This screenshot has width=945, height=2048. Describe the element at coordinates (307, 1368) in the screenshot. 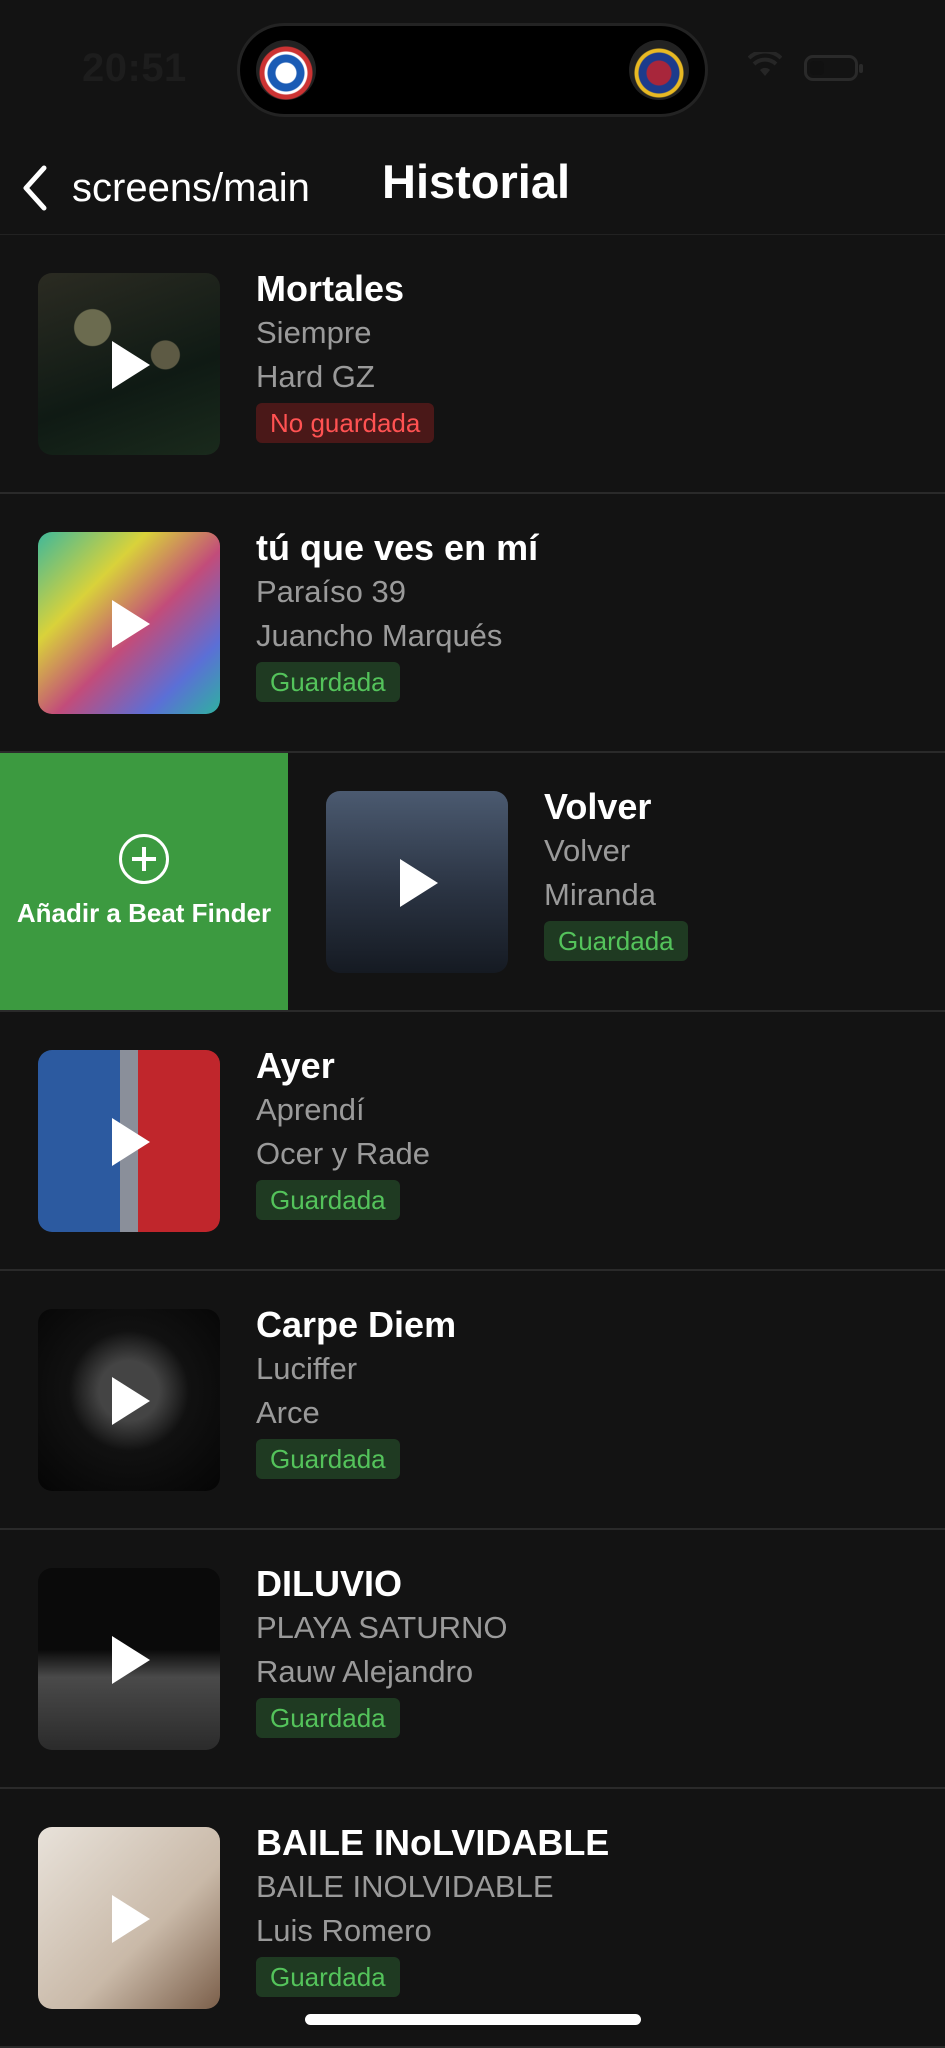

I see `song-album: Luciffer` at that location.